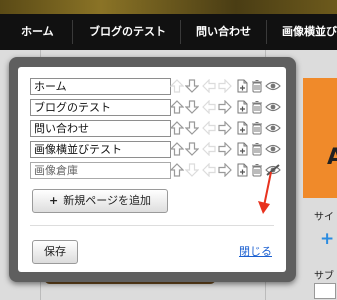 Image resolution: width=337 pixels, height=300 pixels. Describe the element at coordinates (54, 200) in the screenshot. I see `plus-icon: +` at that location.